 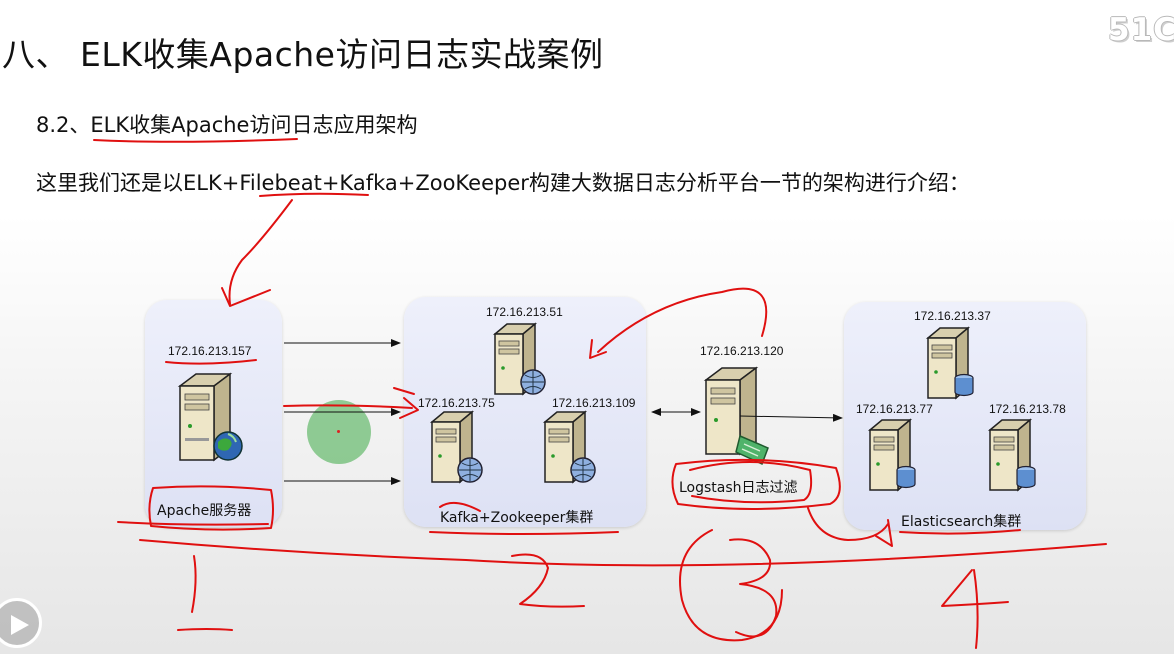 I want to click on kafka-server-2-icon, so click(x=456, y=447).